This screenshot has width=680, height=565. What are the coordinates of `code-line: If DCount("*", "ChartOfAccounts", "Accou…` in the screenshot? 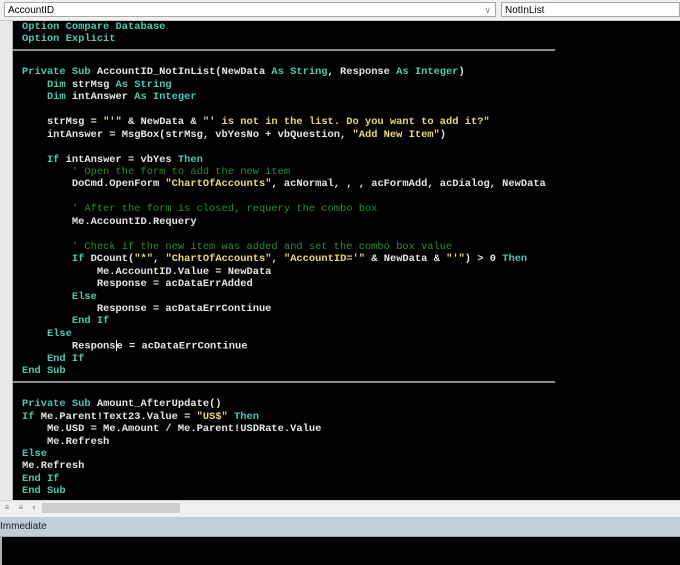 It's located at (284, 259).